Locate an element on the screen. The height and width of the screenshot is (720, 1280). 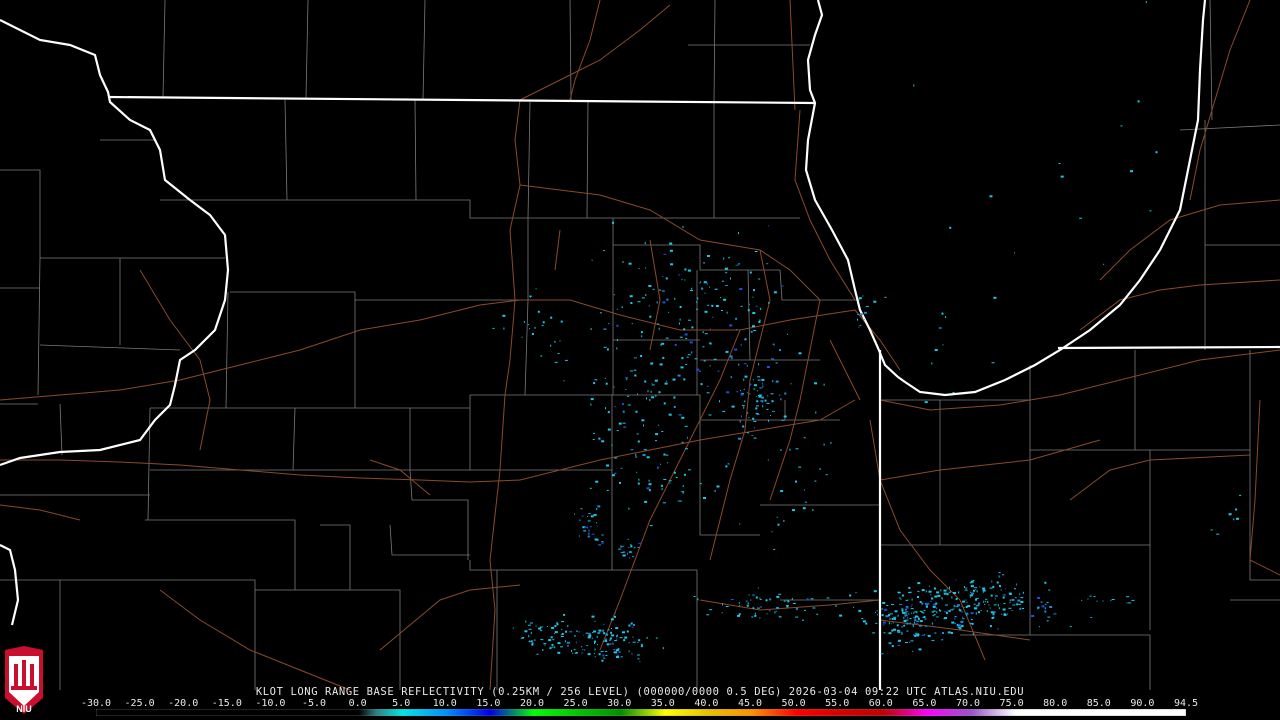
logo-text: NIU is located at coordinates (24, 709).